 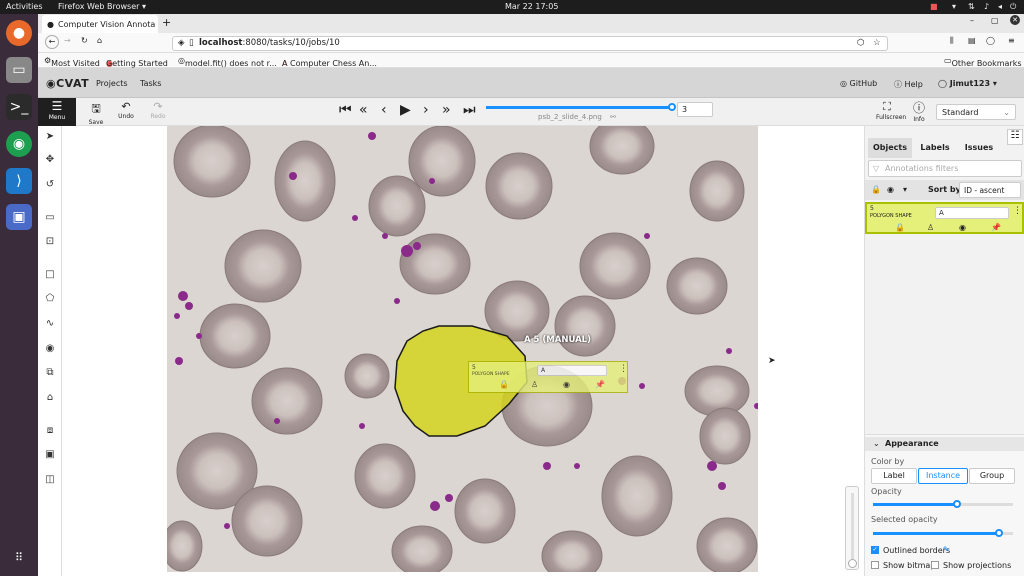 I want to click on tab-objects: Objects, so click(x=890, y=148).